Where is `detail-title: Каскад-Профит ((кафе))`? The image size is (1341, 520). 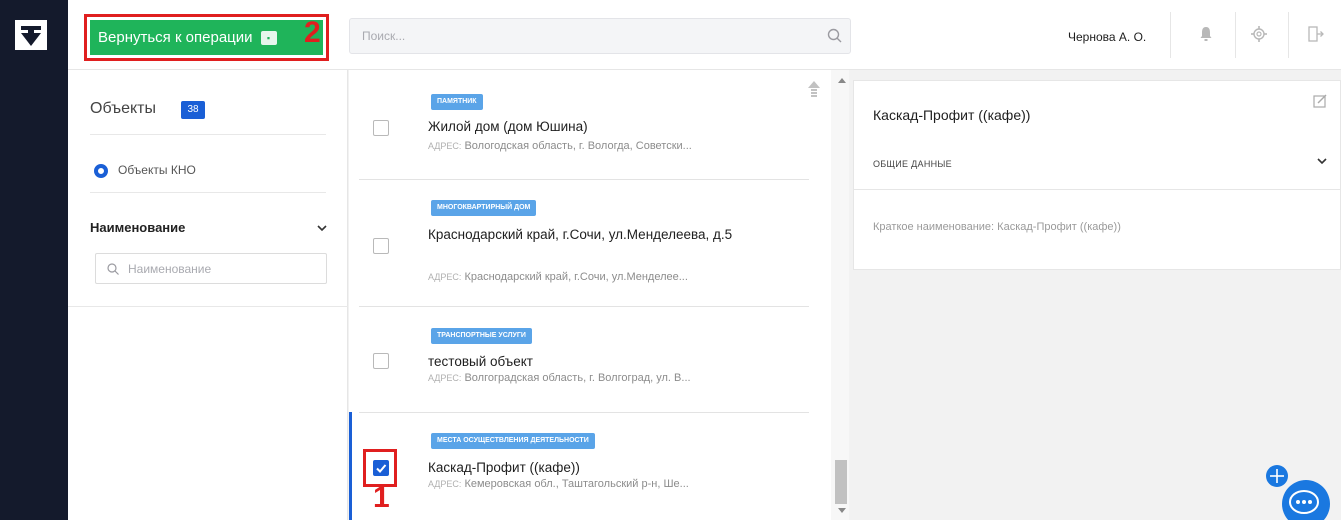
detail-title: Каскад-Профит ((кафе)) is located at coordinates (952, 115).